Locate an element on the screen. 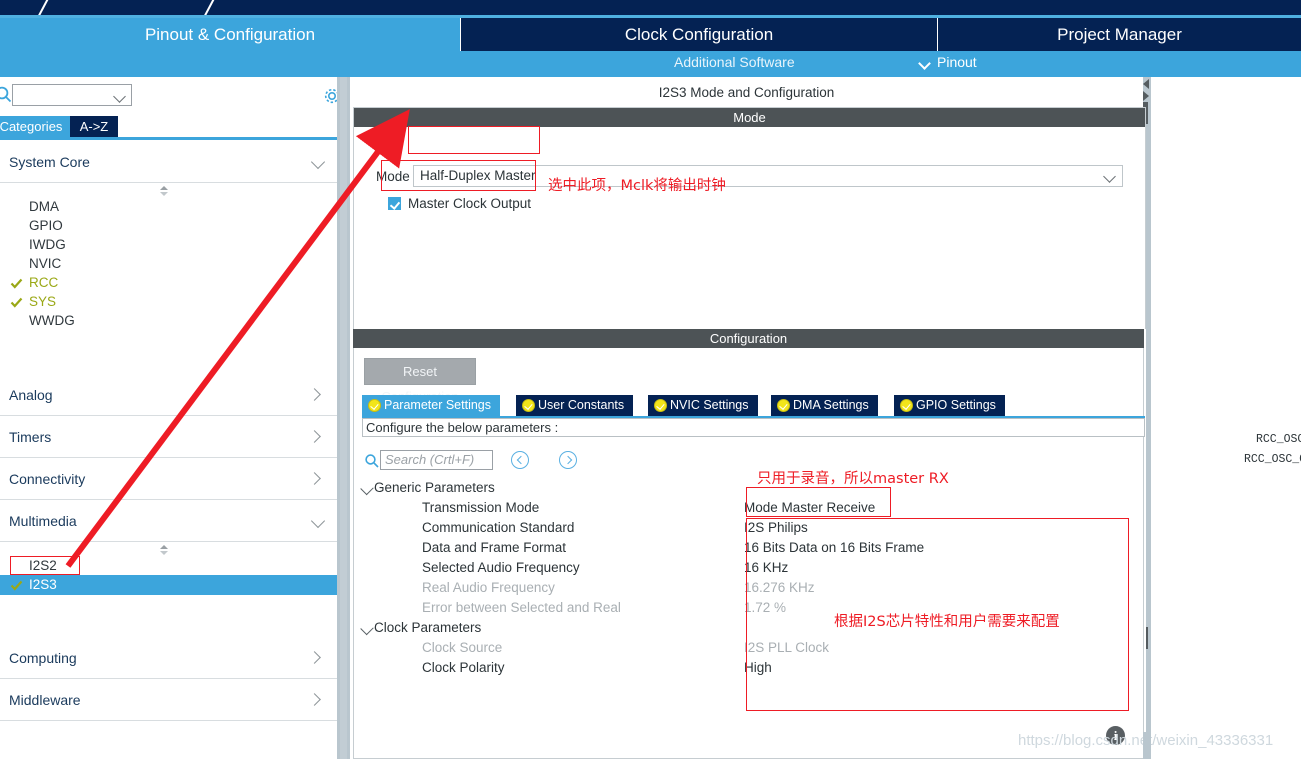  sidebar-group-system-core: System Core is located at coordinates (168, 162).